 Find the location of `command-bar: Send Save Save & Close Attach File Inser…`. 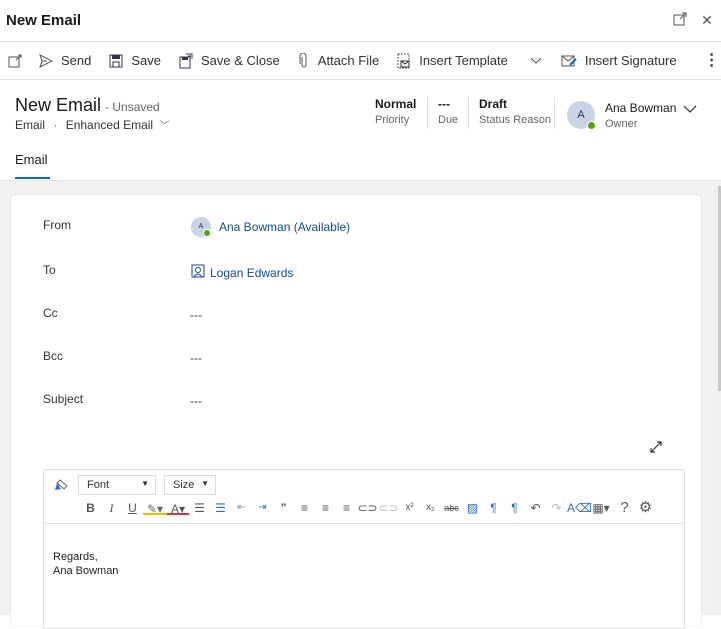

command-bar: Send Save Save & Close Attach File Inser… is located at coordinates (360, 61).